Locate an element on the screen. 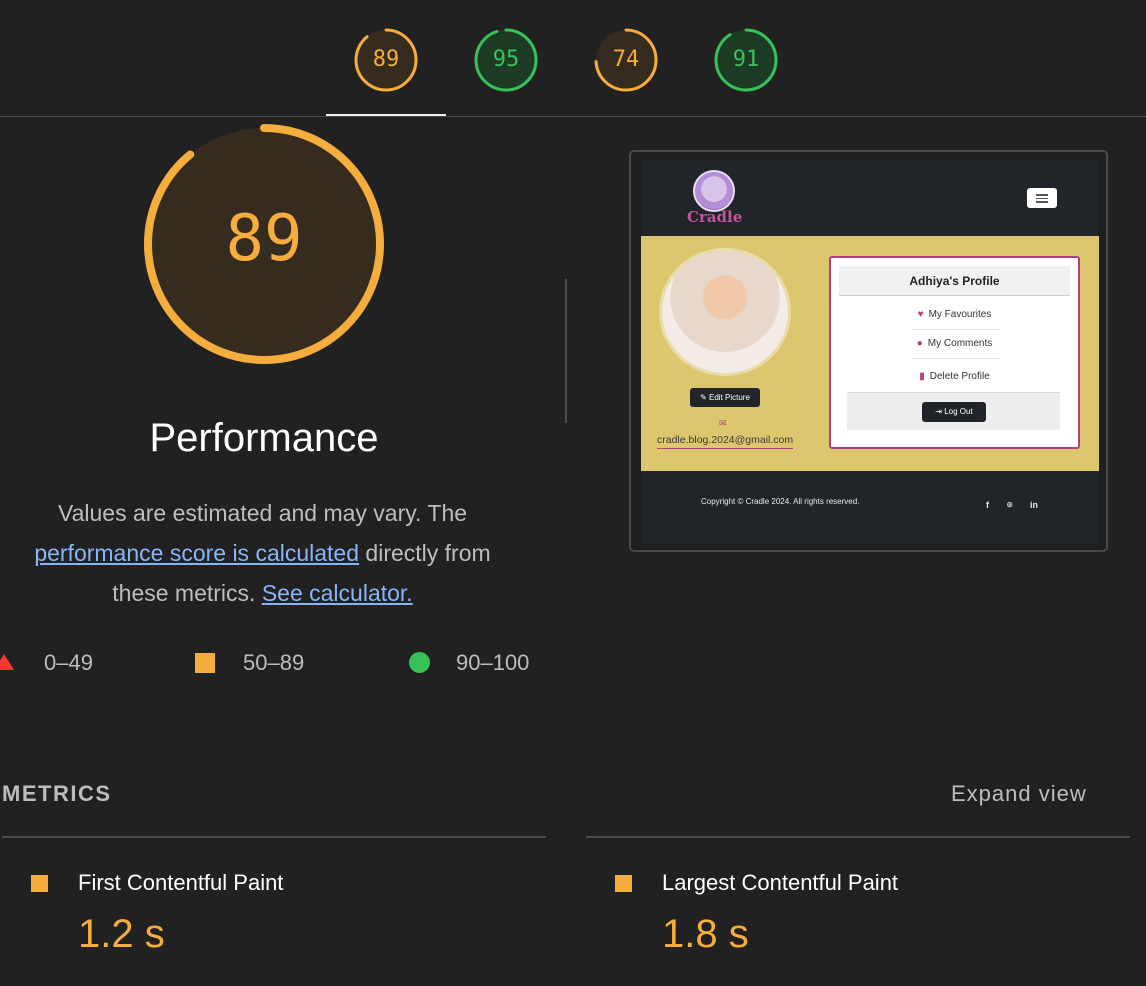 The width and height of the screenshot is (1146, 986). menu-item-label: My Favourites is located at coordinates (960, 314).